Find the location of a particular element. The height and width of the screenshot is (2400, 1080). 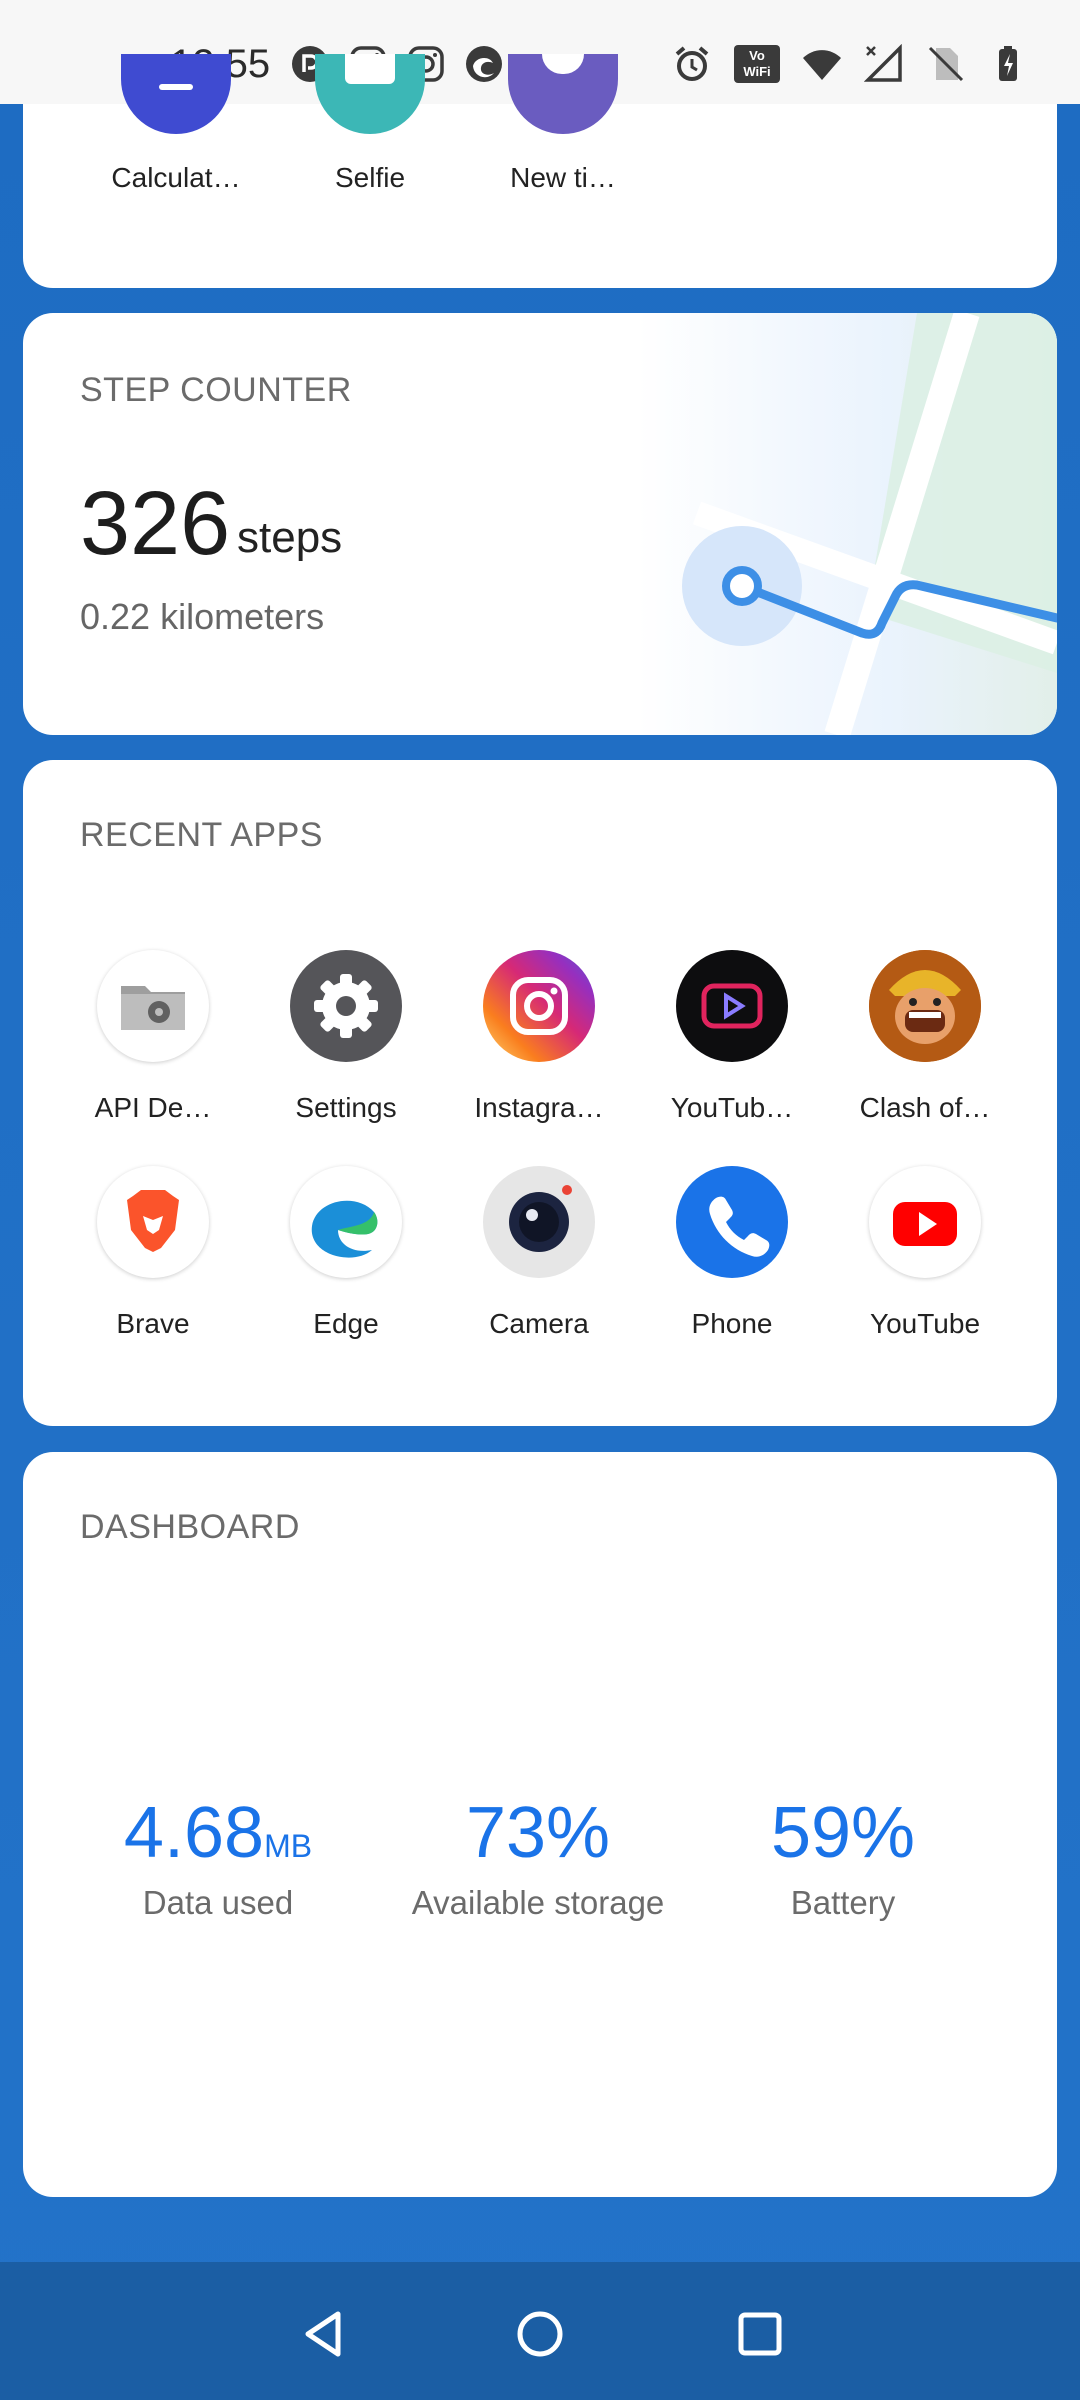

back-icon is located at coordinates (324, 2334).